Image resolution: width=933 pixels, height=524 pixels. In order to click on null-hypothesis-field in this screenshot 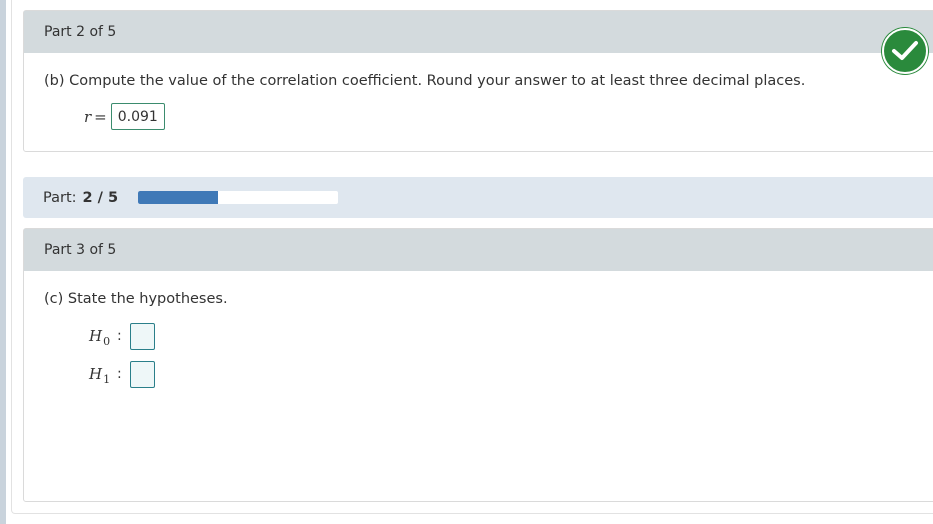, I will do `click(142, 336)`.